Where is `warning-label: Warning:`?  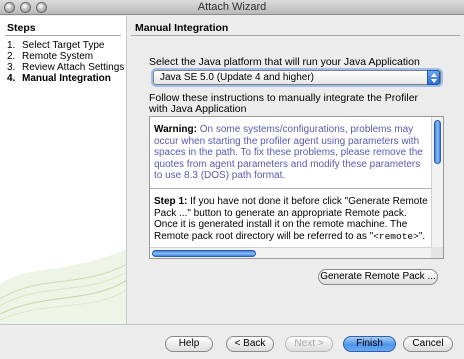
warning-label: Warning: is located at coordinates (175, 129).